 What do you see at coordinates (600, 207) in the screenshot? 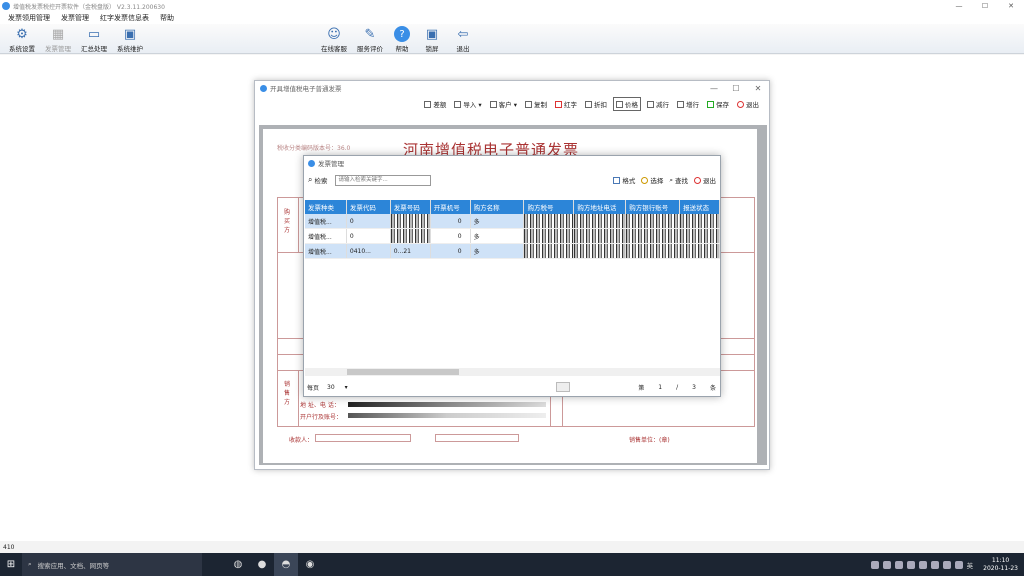
I see `col-buyer-address: 购方地址电话` at bounding box center [600, 207].